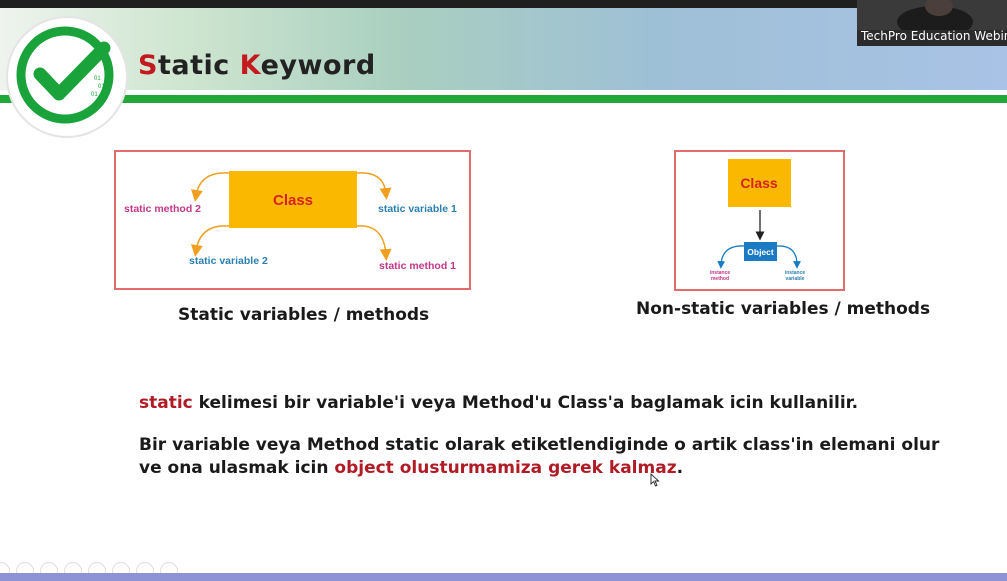 The width and height of the screenshot is (1007, 581). I want to click on object-label: Object, so click(760, 252).